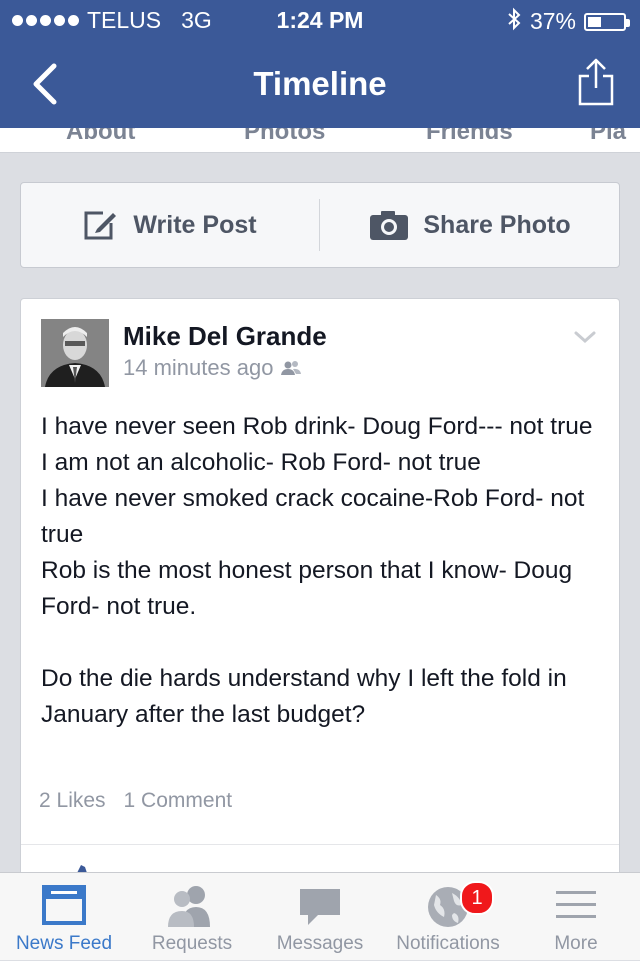  I want to click on post-time: 14 minutes ago, so click(198, 368).